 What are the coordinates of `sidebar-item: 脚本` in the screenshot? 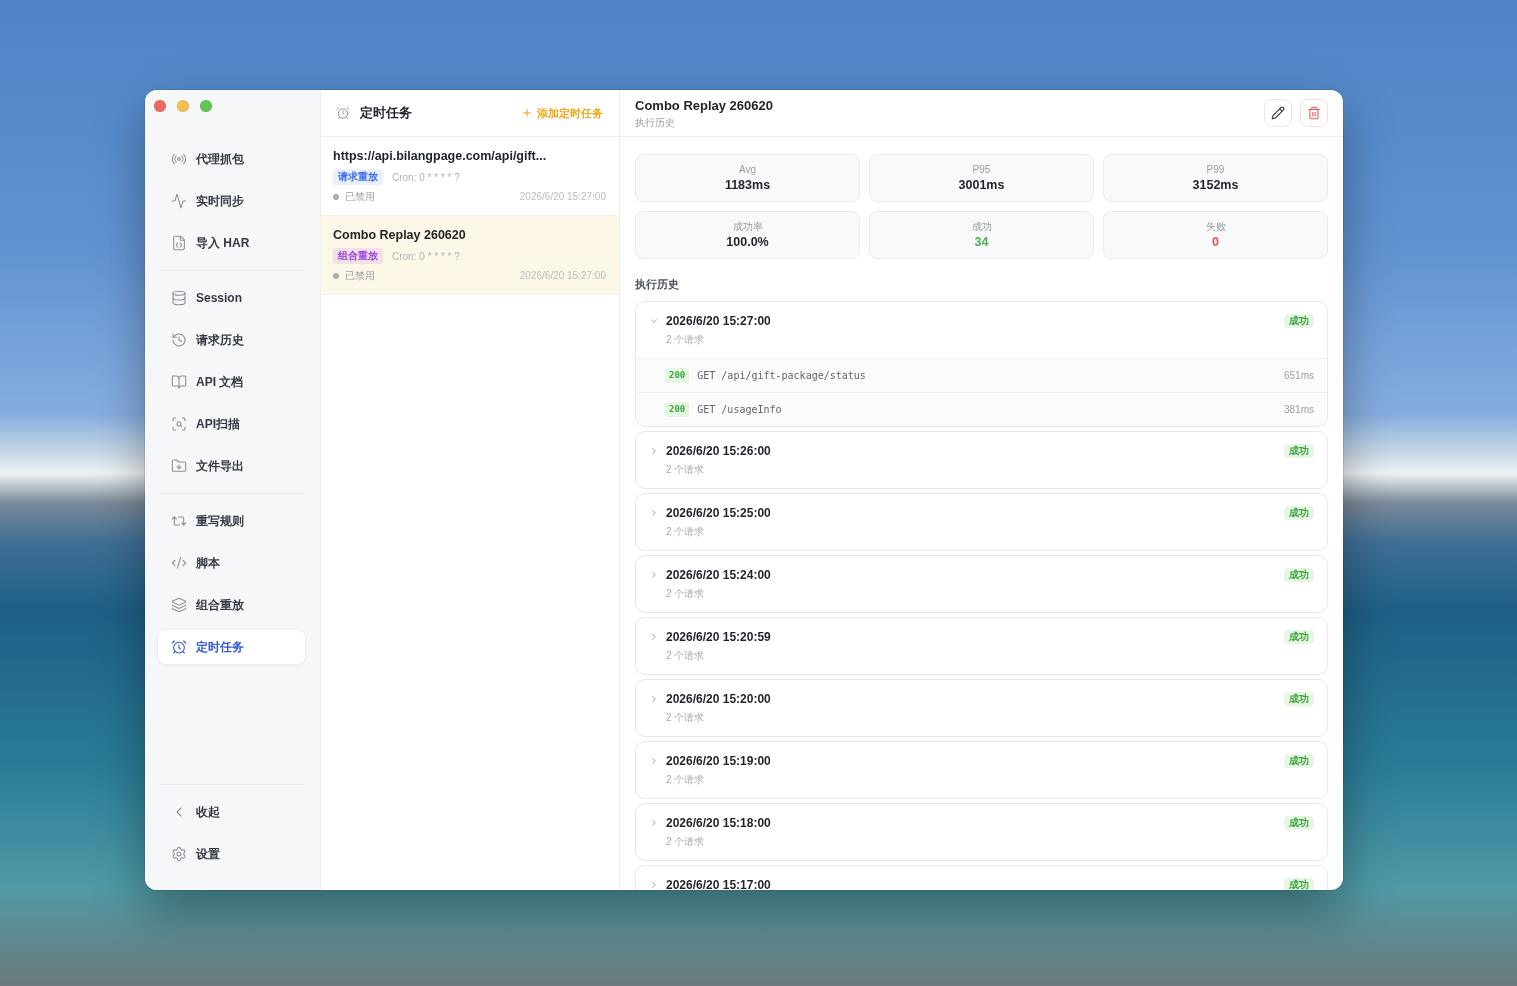 It's located at (231, 563).